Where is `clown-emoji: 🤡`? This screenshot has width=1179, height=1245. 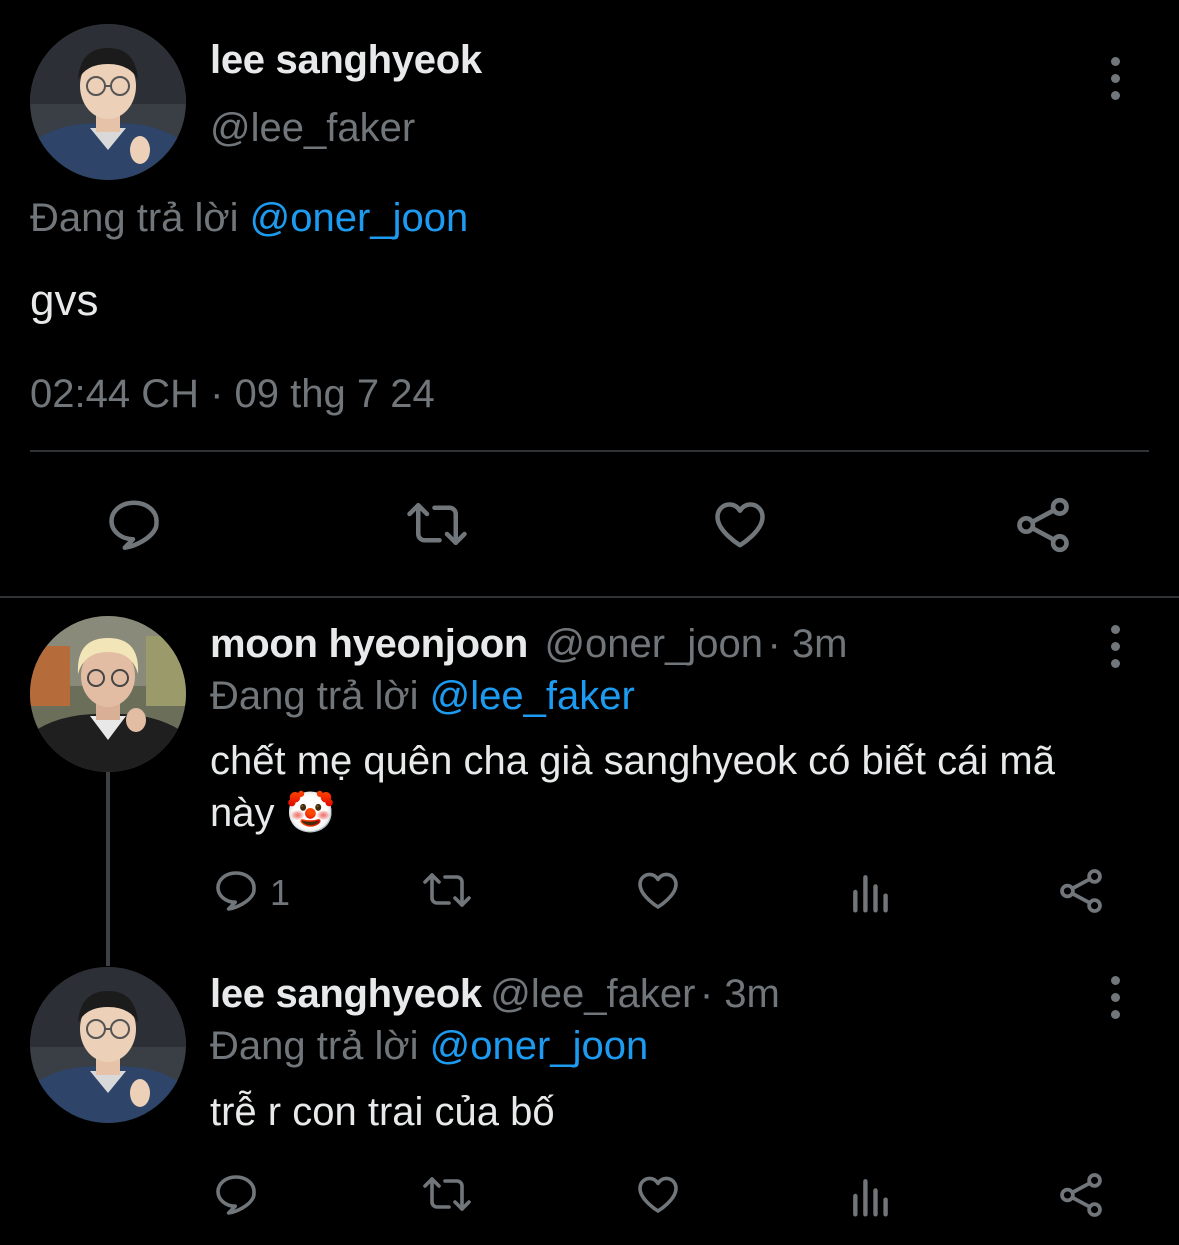 clown-emoji: 🤡 is located at coordinates (310, 813).